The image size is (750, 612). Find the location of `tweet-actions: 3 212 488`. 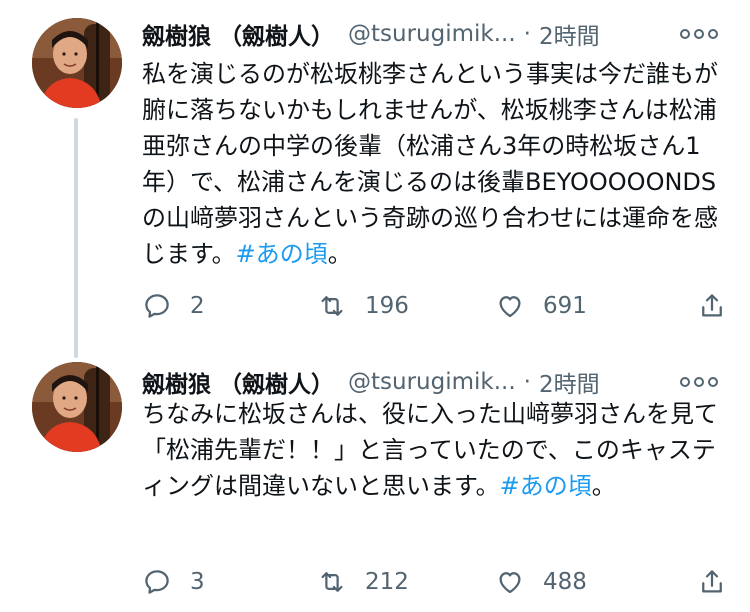

tweet-actions: 3 212 488 is located at coordinates (434, 582).